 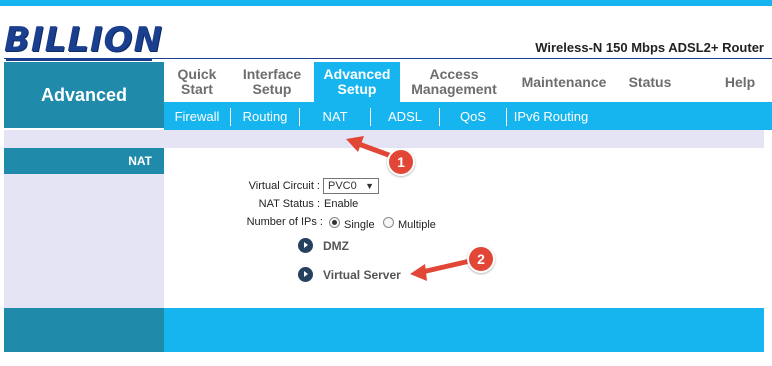 What do you see at coordinates (446, 266) in the screenshot?
I see `arrow-2-line` at bounding box center [446, 266].